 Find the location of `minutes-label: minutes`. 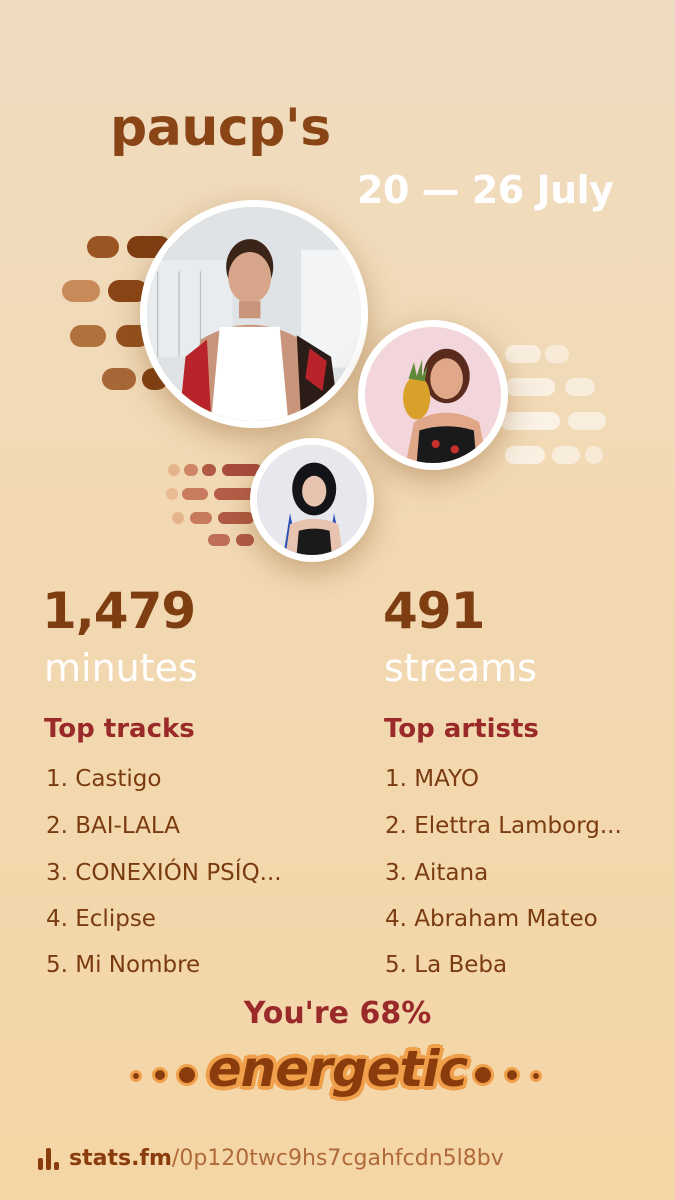

minutes-label: minutes is located at coordinates (121, 668).